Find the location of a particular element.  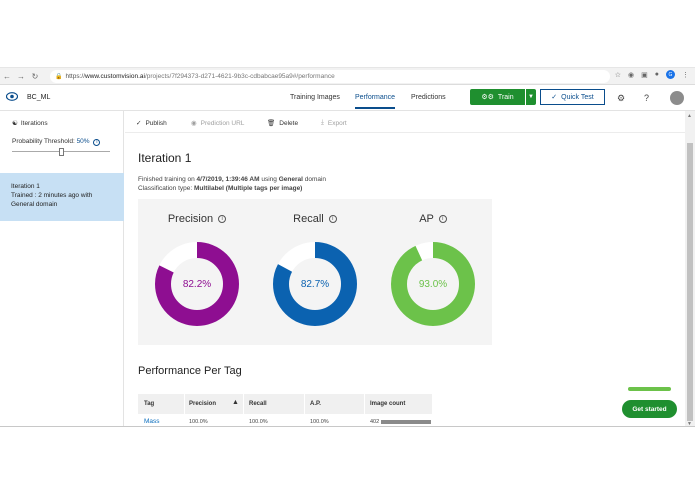

delete-label: Delete is located at coordinates (289, 123).